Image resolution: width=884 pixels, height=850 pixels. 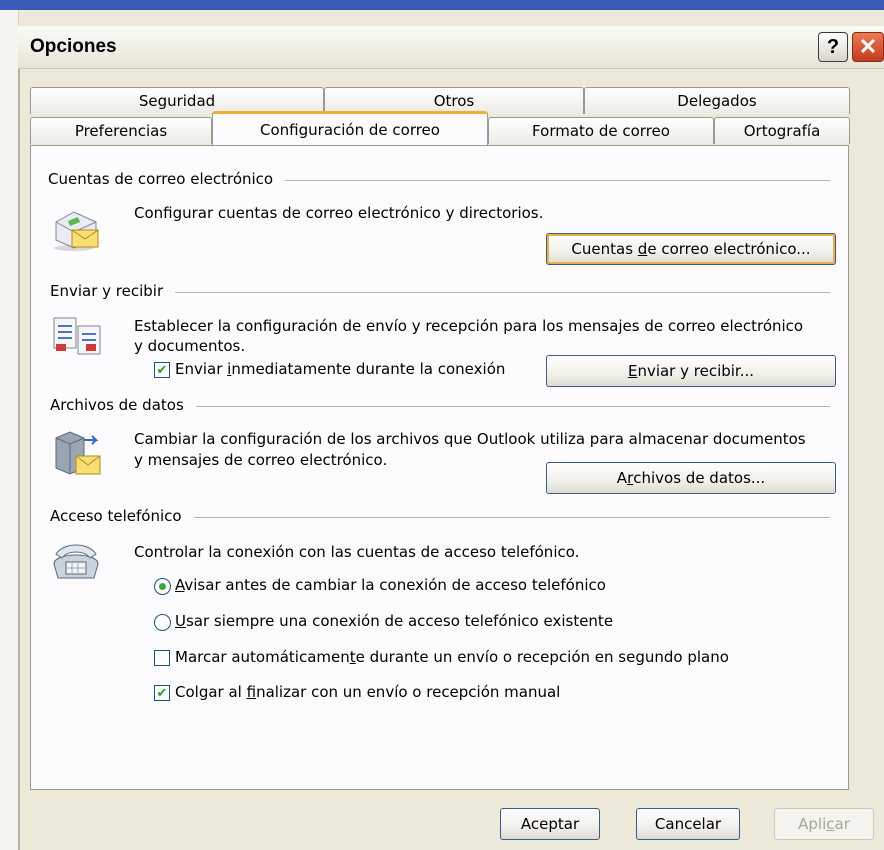 I want to click on help-button: ?, so click(x=833, y=47).